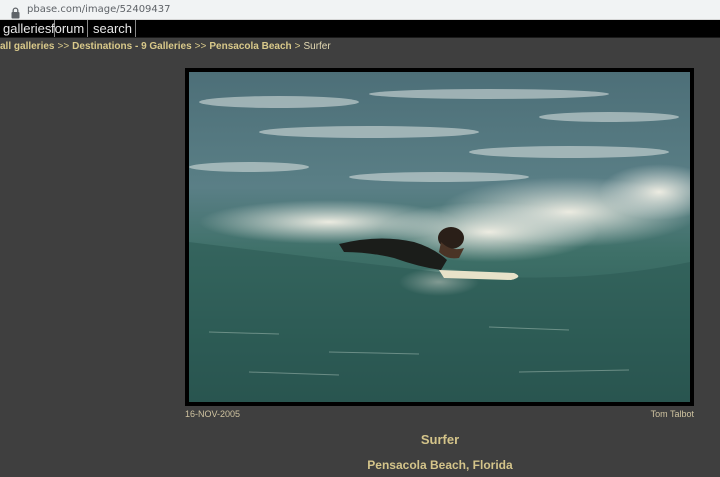  Describe the element at coordinates (15, 11) in the screenshot. I see `lock-icon` at that location.